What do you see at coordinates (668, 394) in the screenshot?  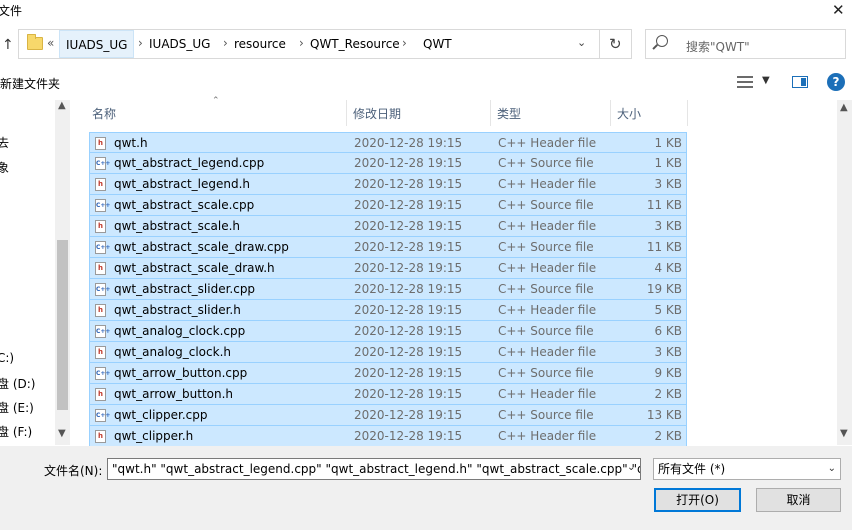 I see `file-size: 2 KB` at bounding box center [668, 394].